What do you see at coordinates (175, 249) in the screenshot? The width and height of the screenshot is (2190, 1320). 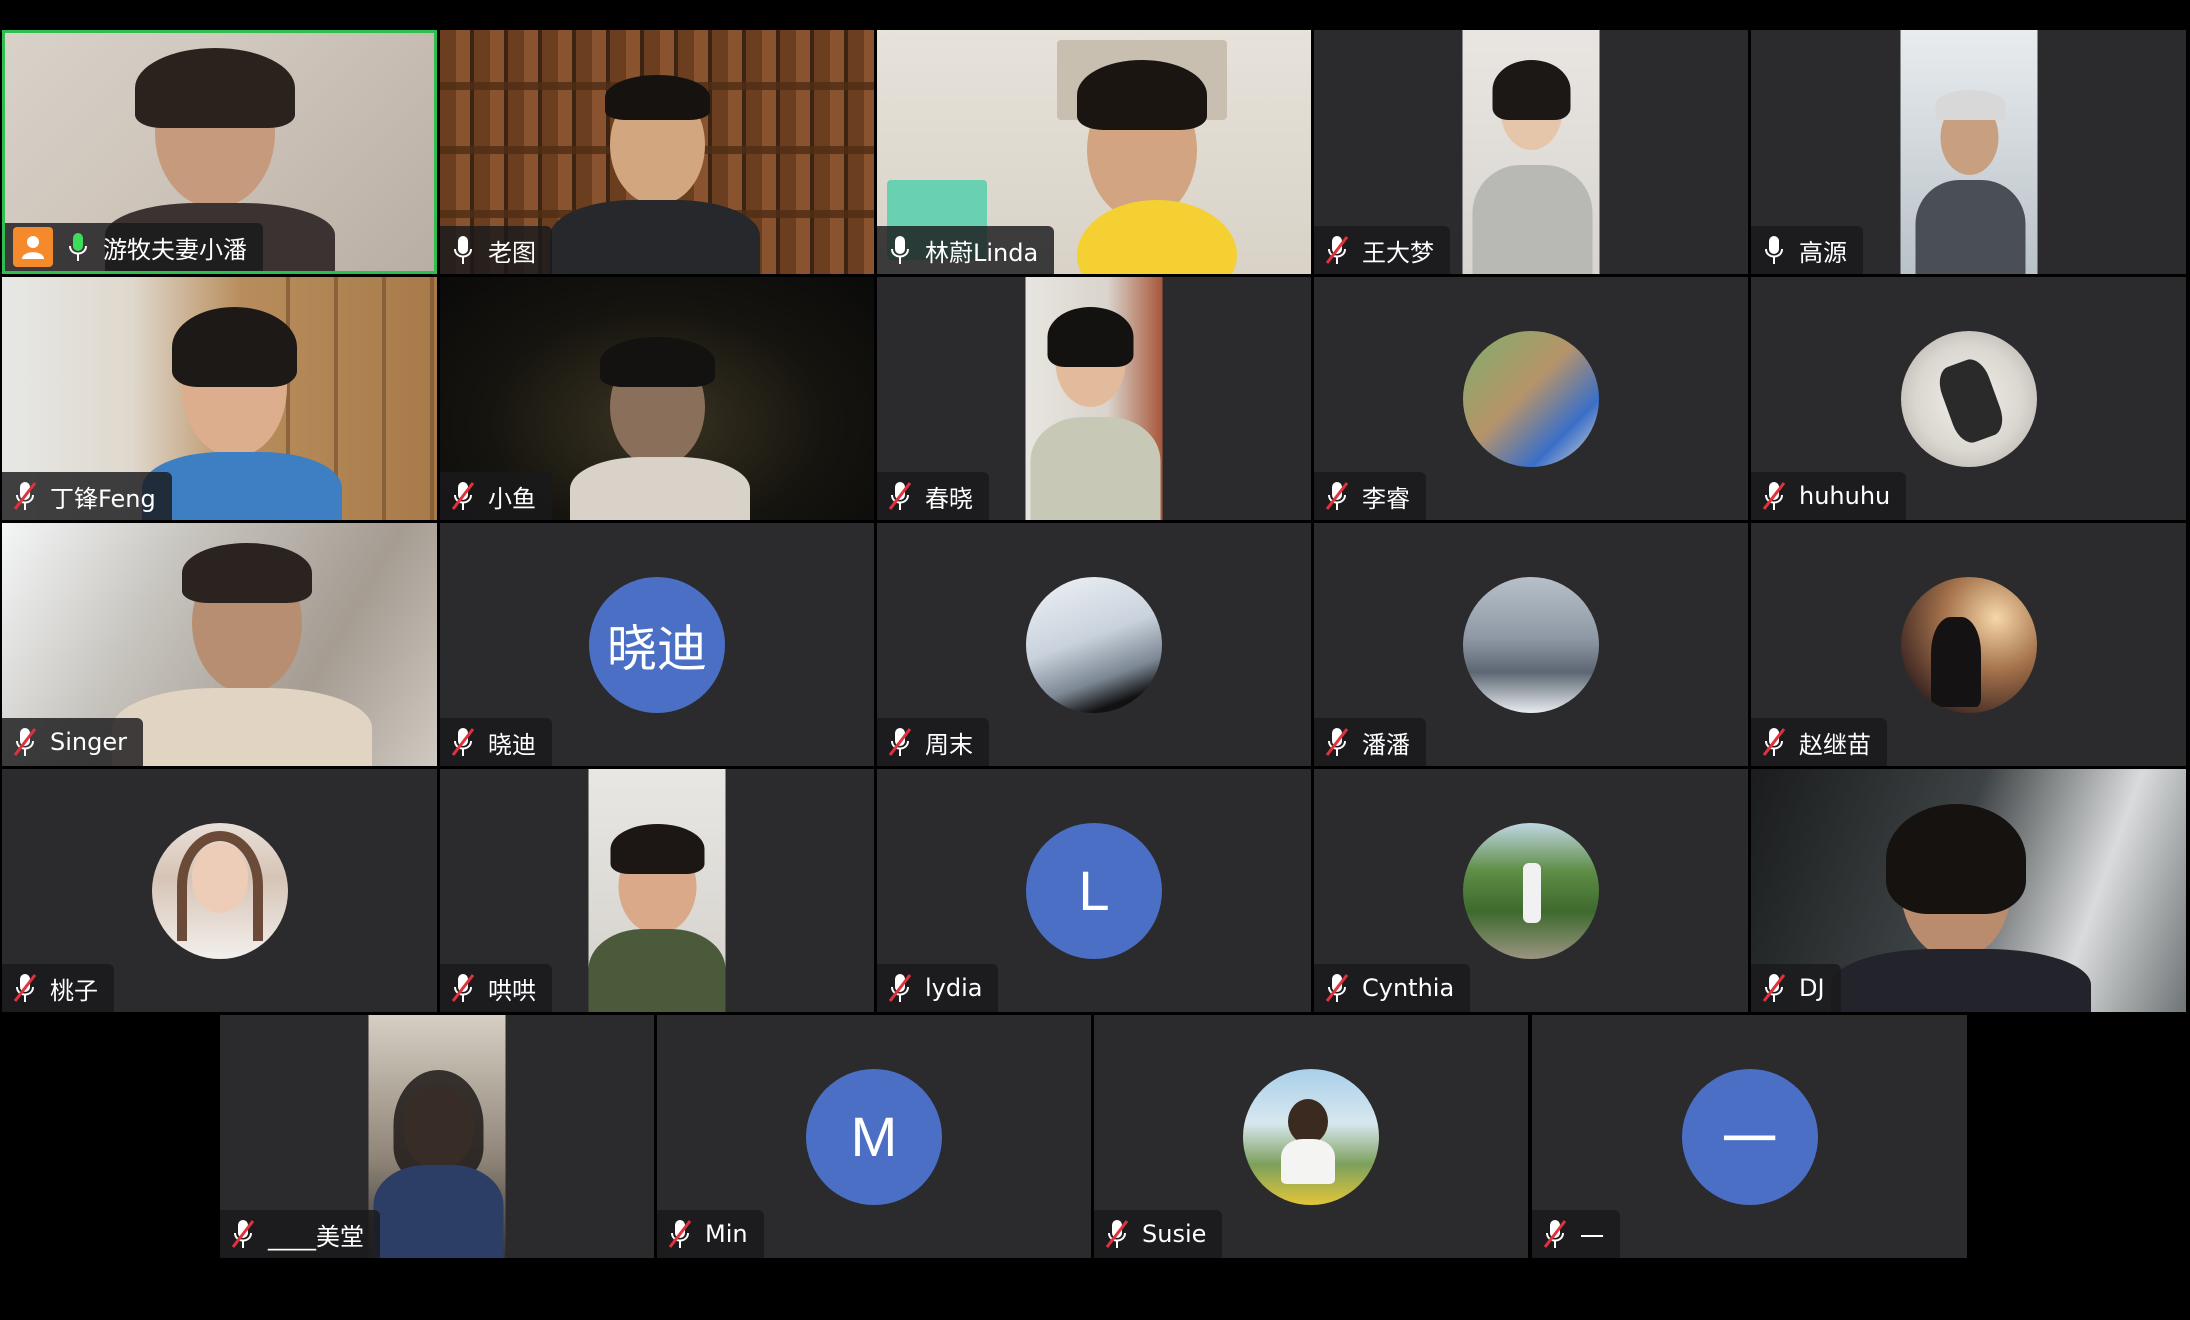 I see `participant-name: 游牧夫妻小潘` at bounding box center [175, 249].